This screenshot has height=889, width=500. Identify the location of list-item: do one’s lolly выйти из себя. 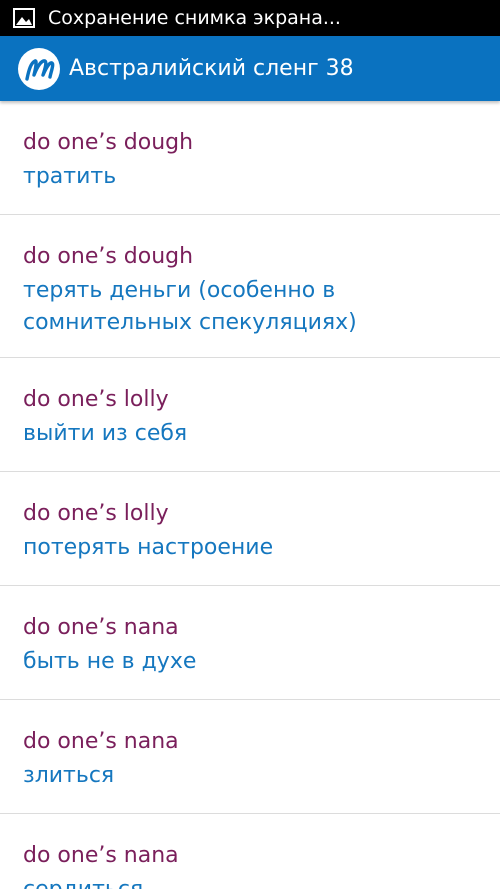
(250, 415).